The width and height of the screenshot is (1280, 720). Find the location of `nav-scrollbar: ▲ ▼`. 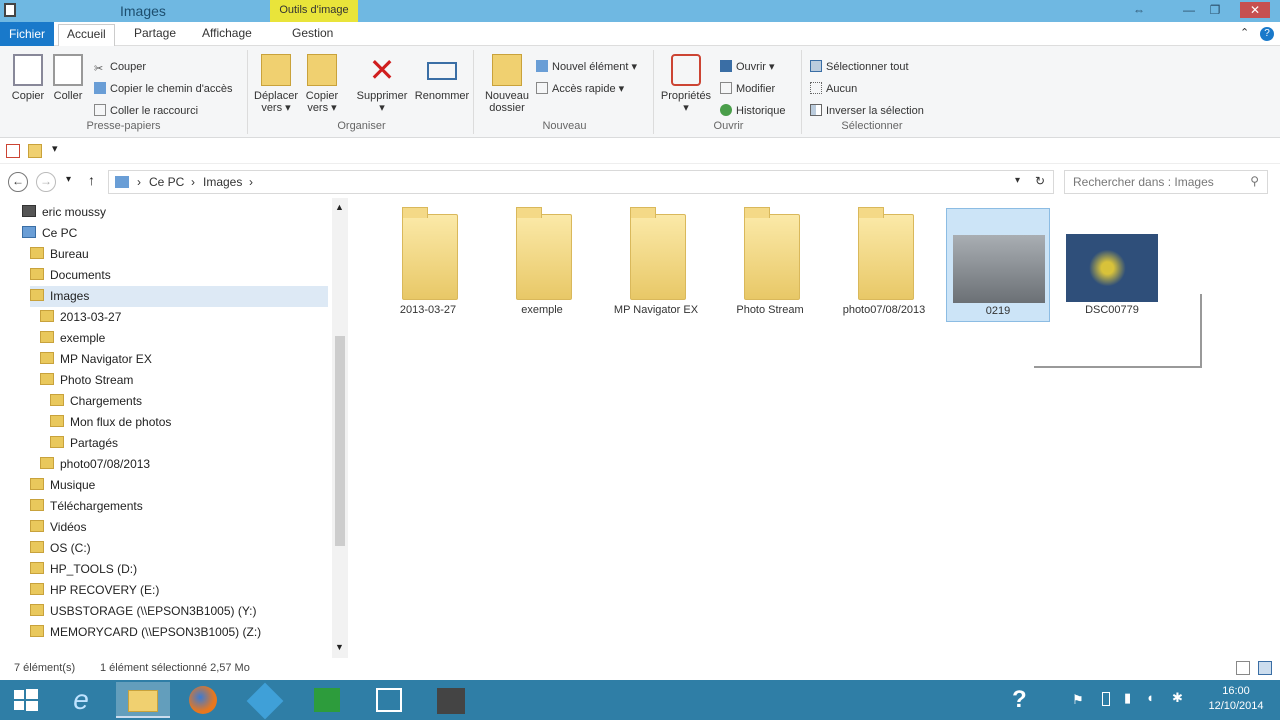

nav-scrollbar: ▲ ▼ is located at coordinates (340, 428).